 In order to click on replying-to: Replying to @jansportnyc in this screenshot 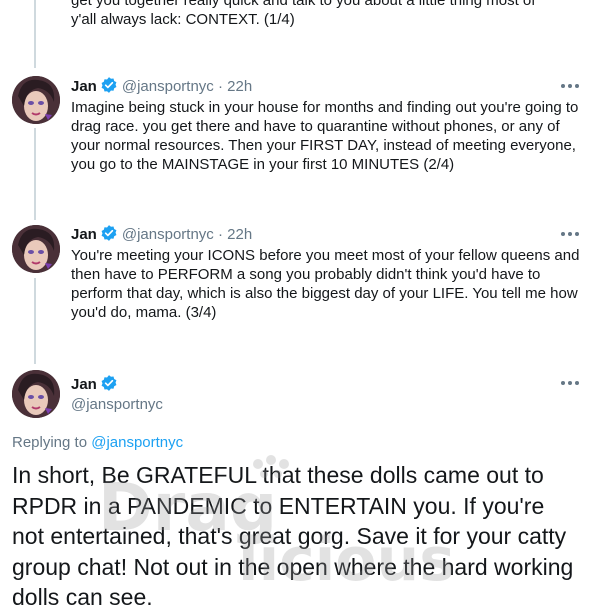, I will do `click(97, 442)`.